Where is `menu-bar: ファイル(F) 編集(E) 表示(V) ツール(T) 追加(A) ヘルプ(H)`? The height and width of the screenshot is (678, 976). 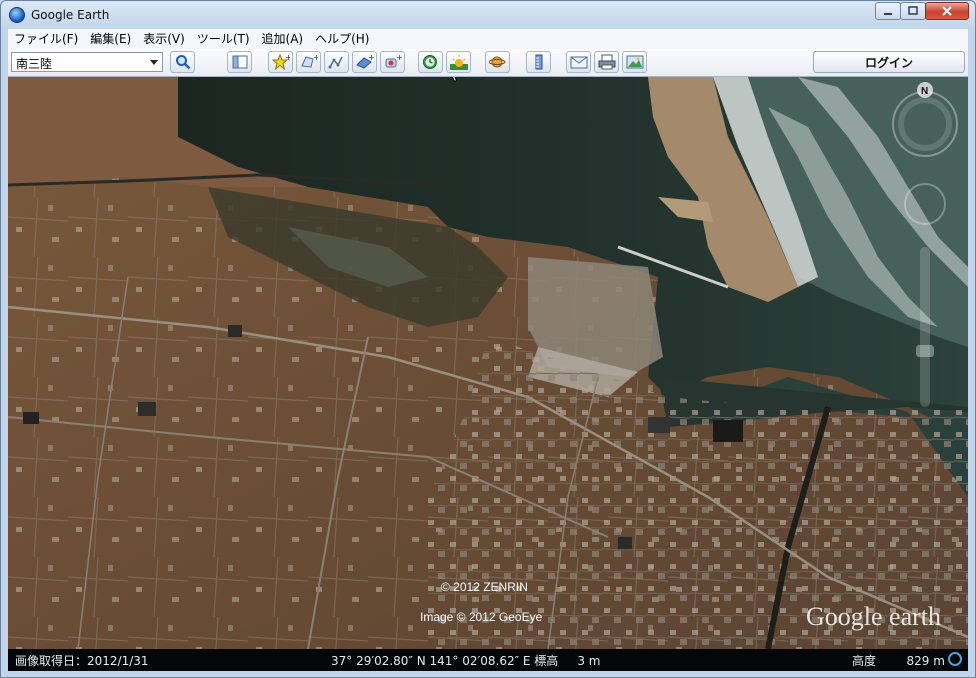
menu-bar: ファイル(F) 編集(E) 表示(V) ツール(T) 追加(A) ヘルプ(H) is located at coordinates (488, 39).